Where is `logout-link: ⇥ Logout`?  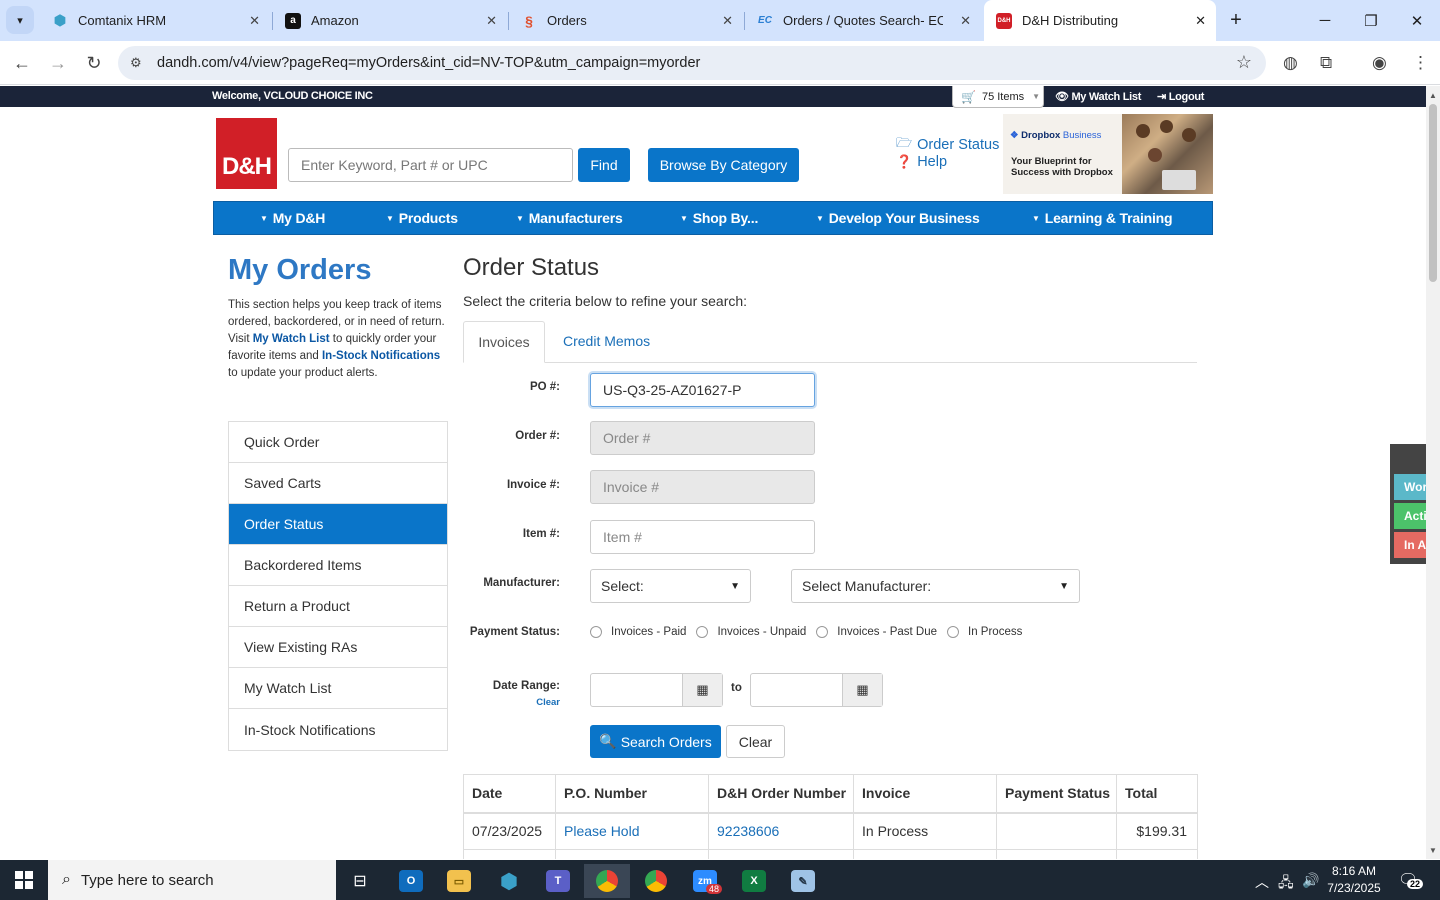 logout-link: ⇥ Logout is located at coordinates (1180, 96).